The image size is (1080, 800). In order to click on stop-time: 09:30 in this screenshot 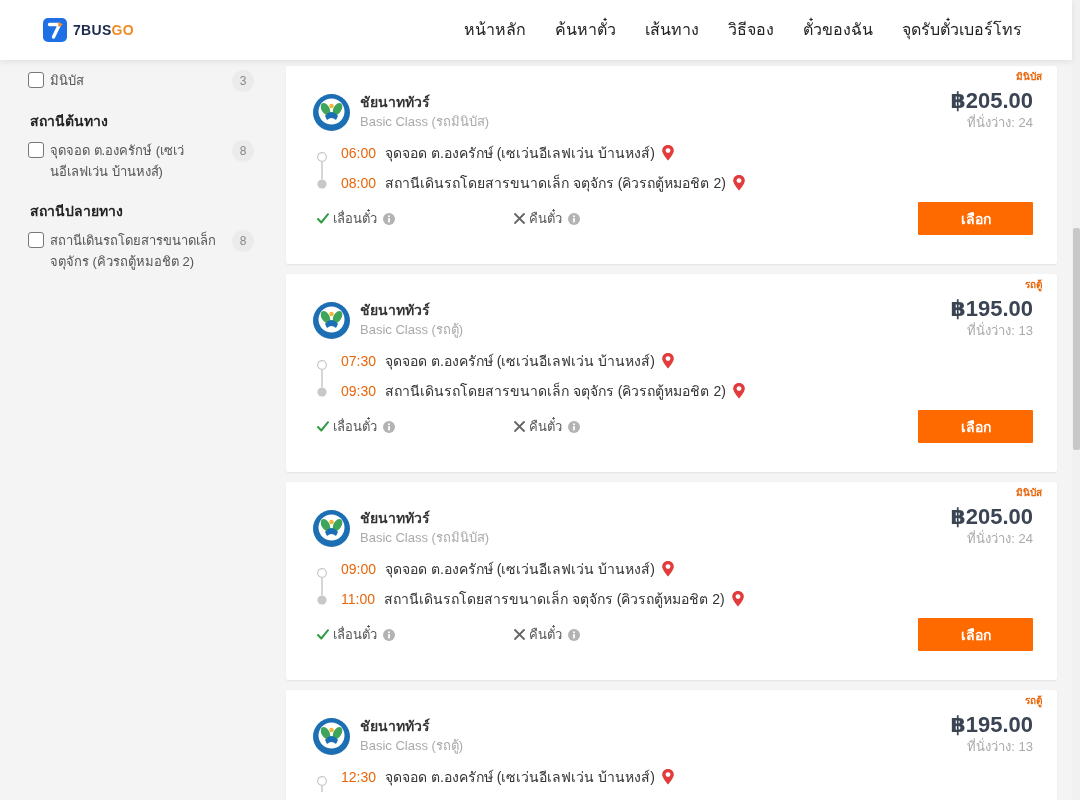, I will do `click(359, 391)`.